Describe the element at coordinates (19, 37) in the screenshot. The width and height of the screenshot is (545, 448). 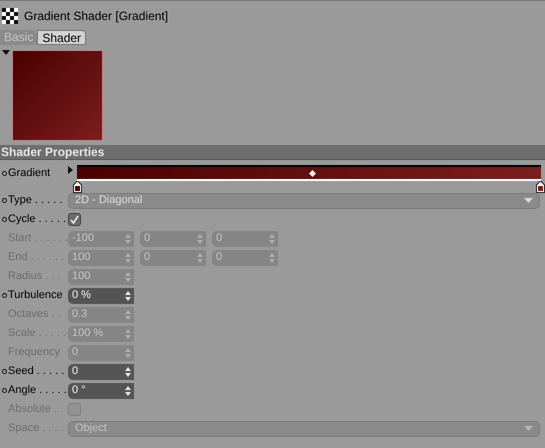
I see `tab: Basic` at that location.